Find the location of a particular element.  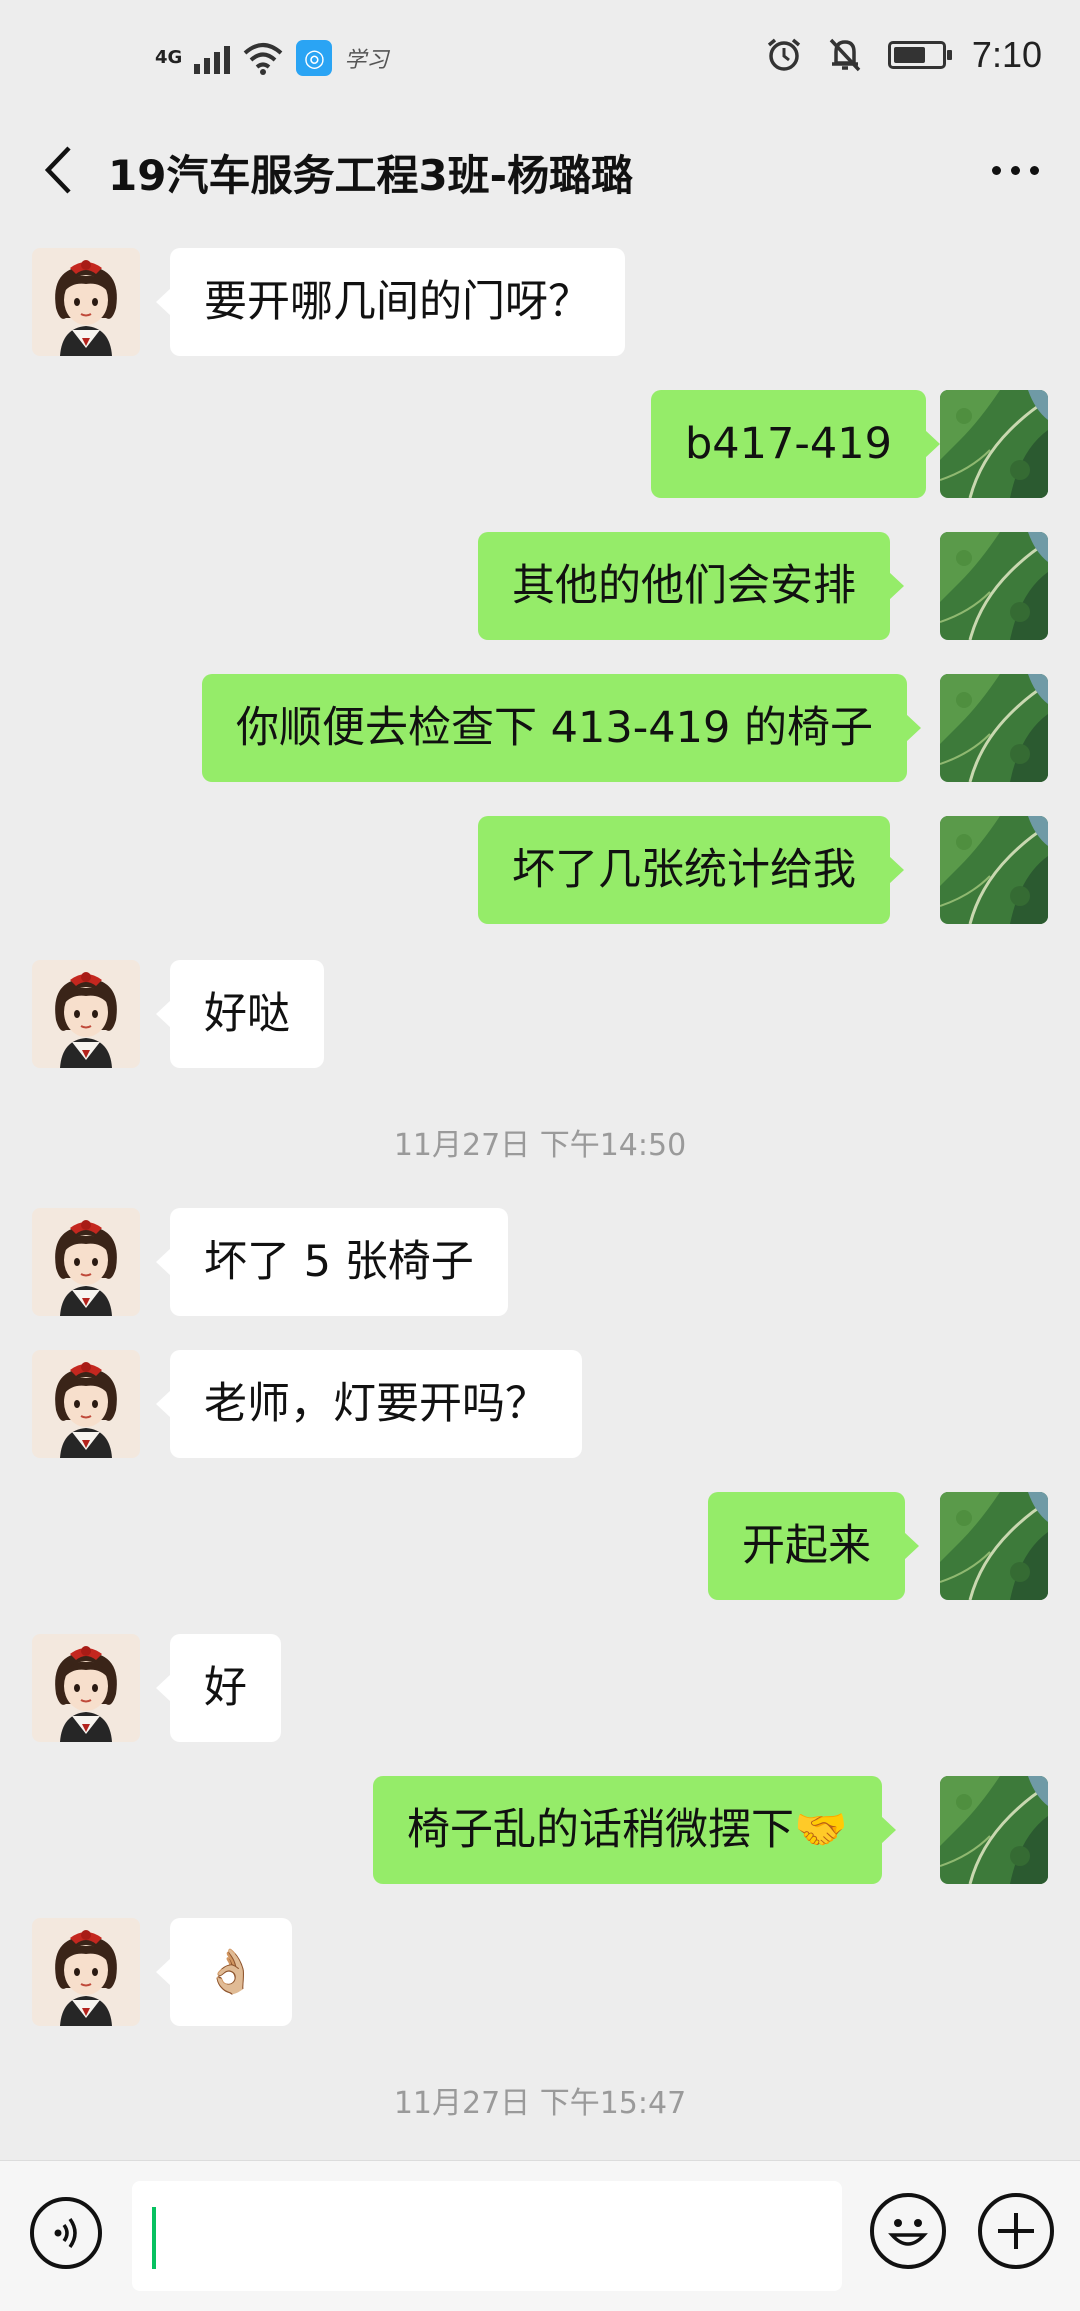

clock-time: 7:10 is located at coordinates (1006, 54).